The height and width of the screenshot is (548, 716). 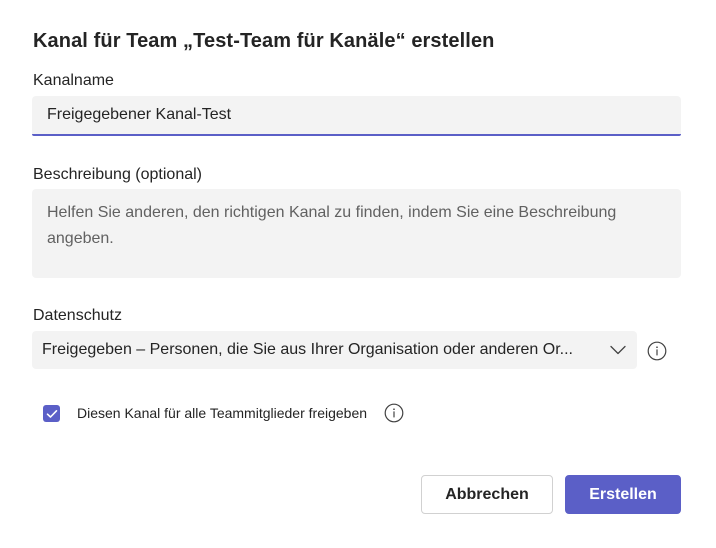 I want to click on share-channel-checkbox, so click(x=51, y=413).